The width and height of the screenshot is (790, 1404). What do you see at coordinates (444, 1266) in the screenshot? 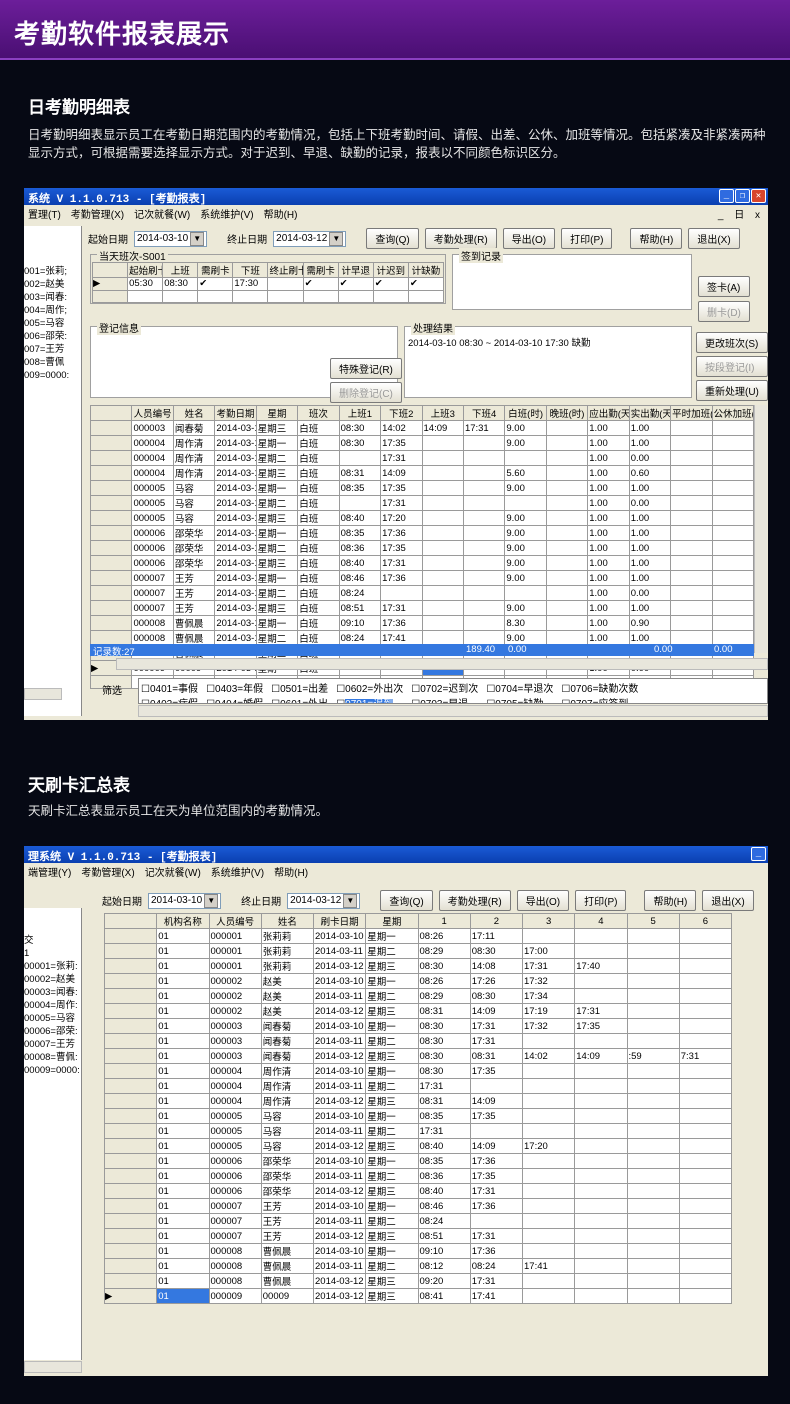
I see `table-cell: 08:12` at bounding box center [444, 1266].